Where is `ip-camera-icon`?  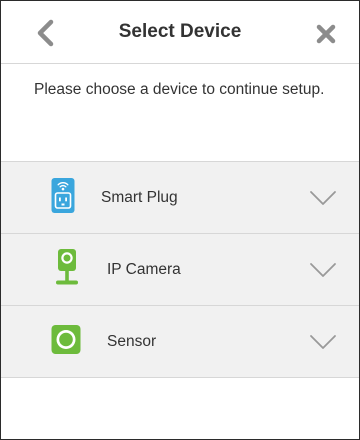
ip-camera-icon is located at coordinates (67, 269).